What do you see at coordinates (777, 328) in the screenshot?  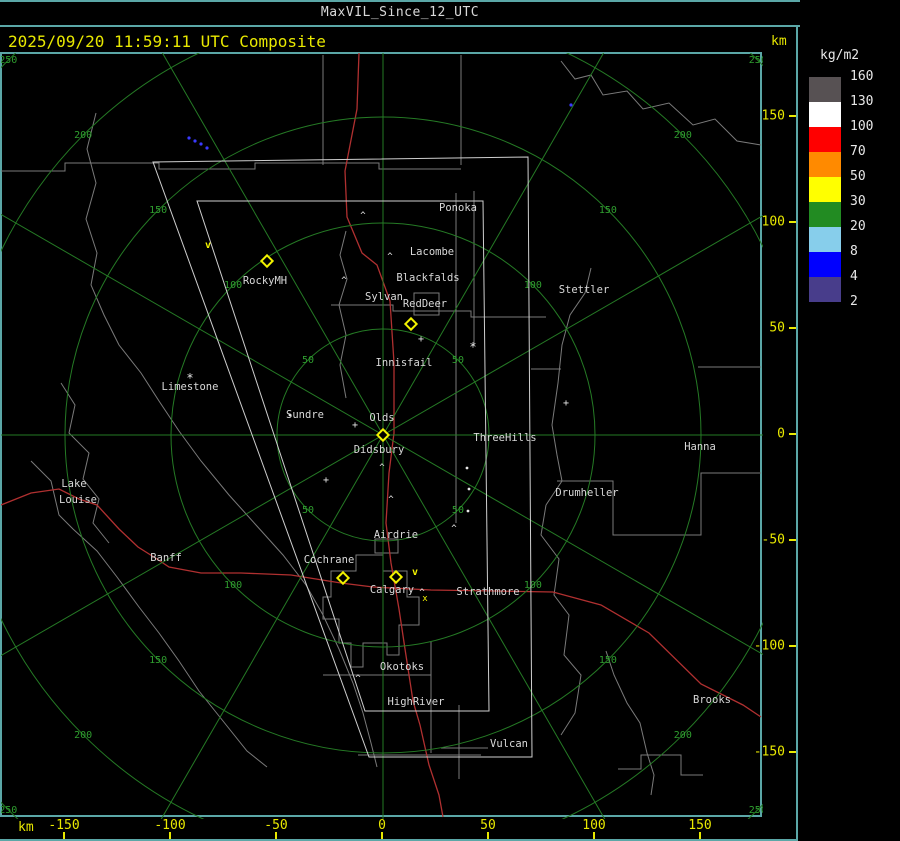 I see `right-axis-tick-label: 50` at bounding box center [777, 328].